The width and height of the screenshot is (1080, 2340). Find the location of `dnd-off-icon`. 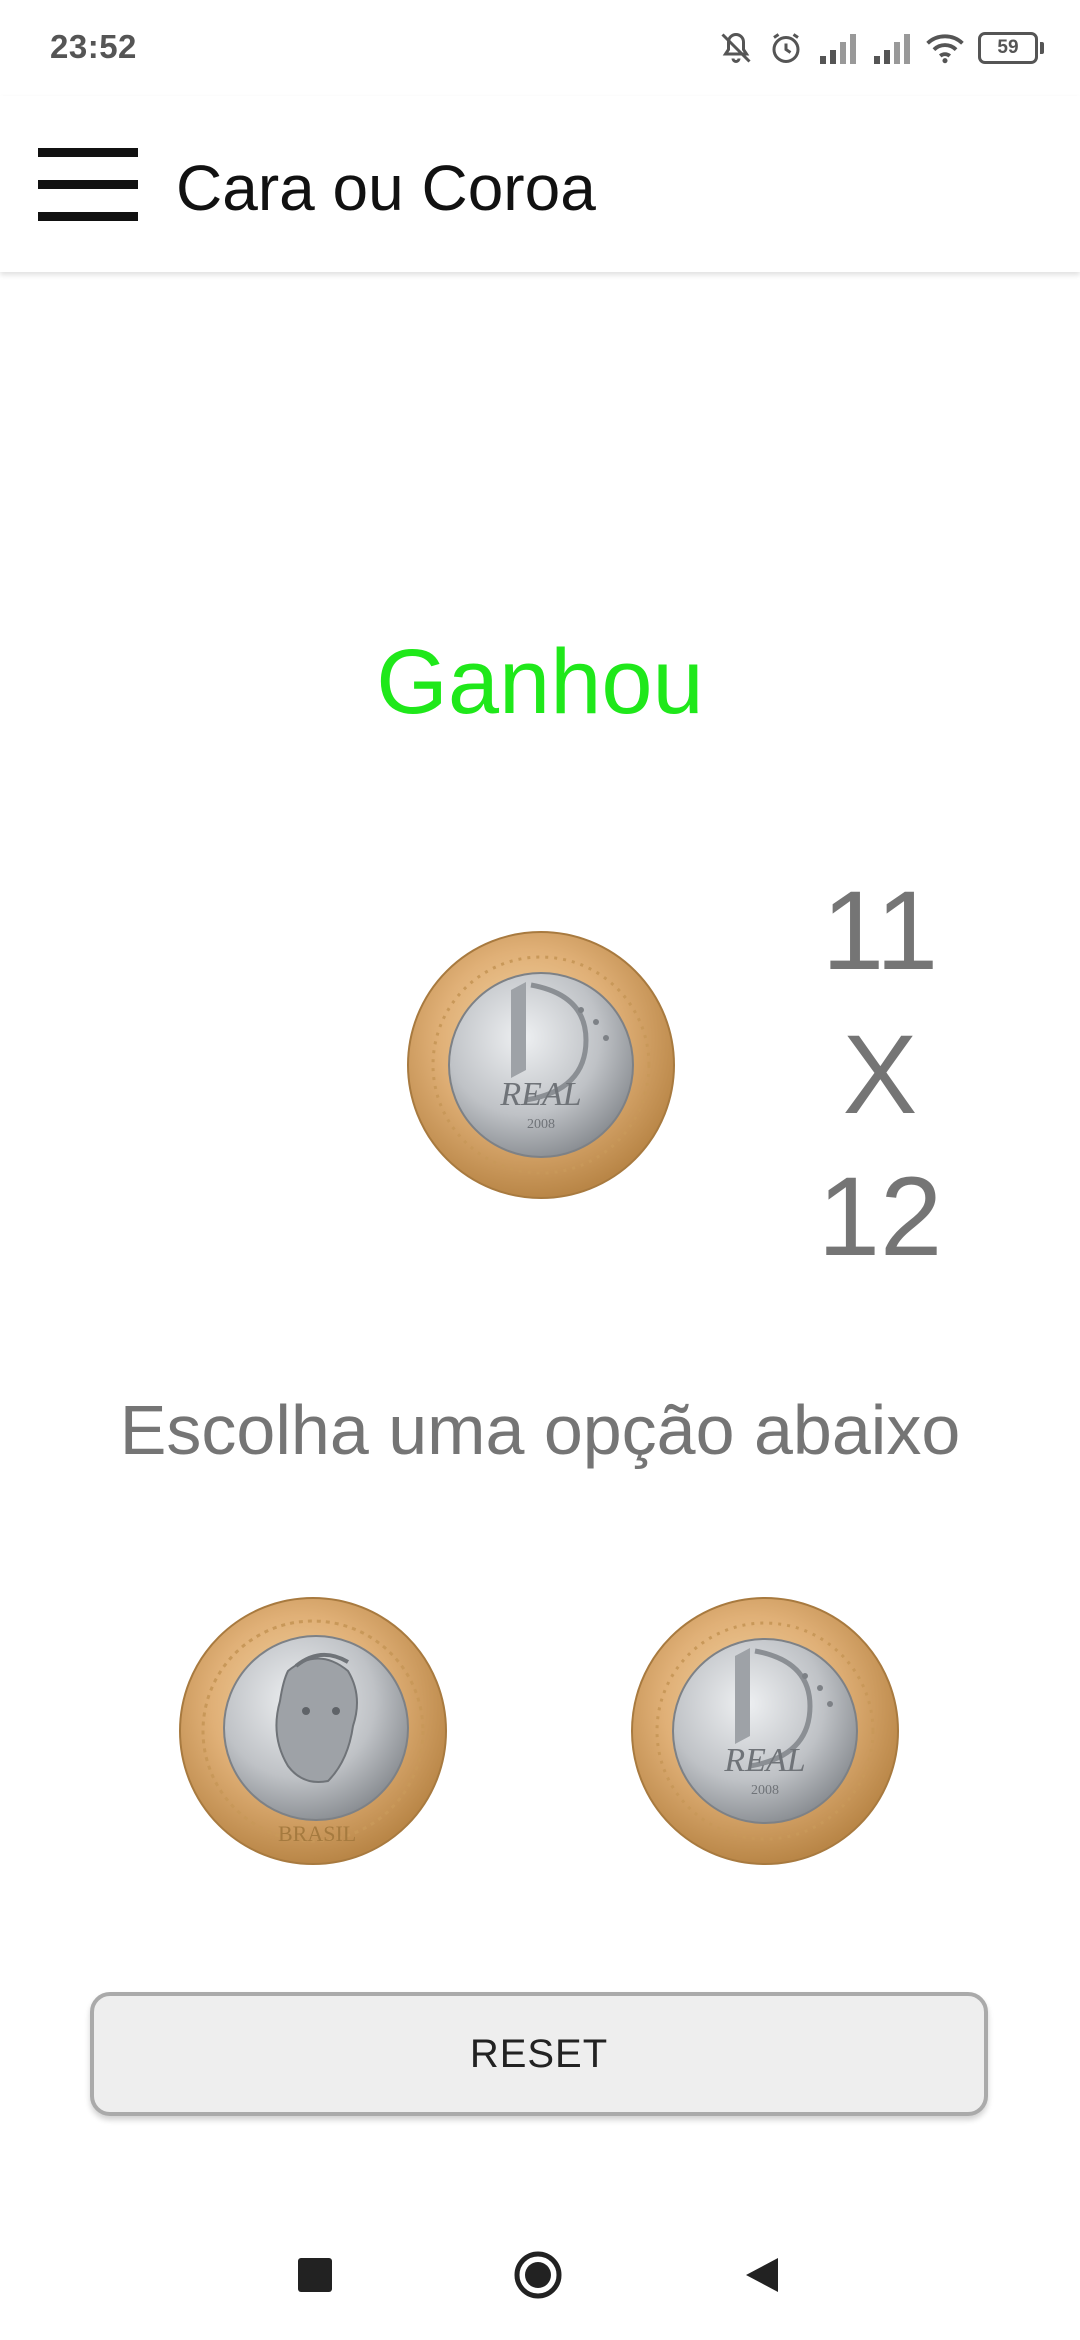

dnd-off-icon is located at coordinates (736, 48).